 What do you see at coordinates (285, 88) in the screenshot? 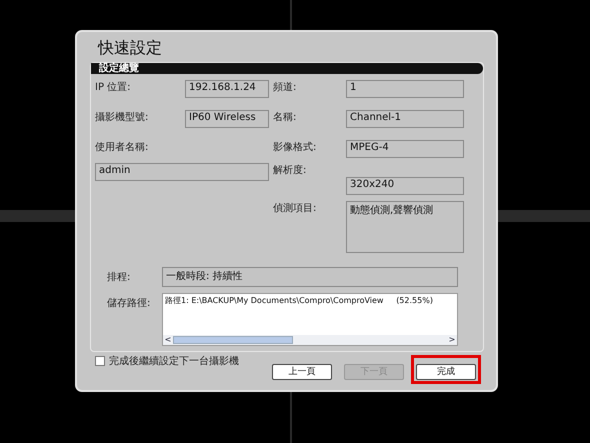
I see `field-label: 頻道:` at bounding box center [285, 88].